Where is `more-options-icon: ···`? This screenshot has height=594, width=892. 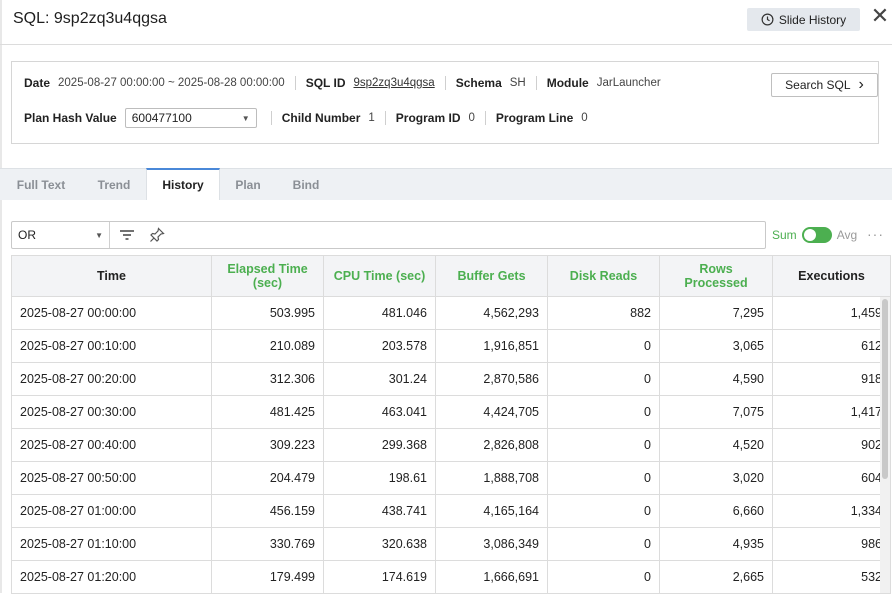
more-options-icon: ··· is located at coordinates (875, 234).